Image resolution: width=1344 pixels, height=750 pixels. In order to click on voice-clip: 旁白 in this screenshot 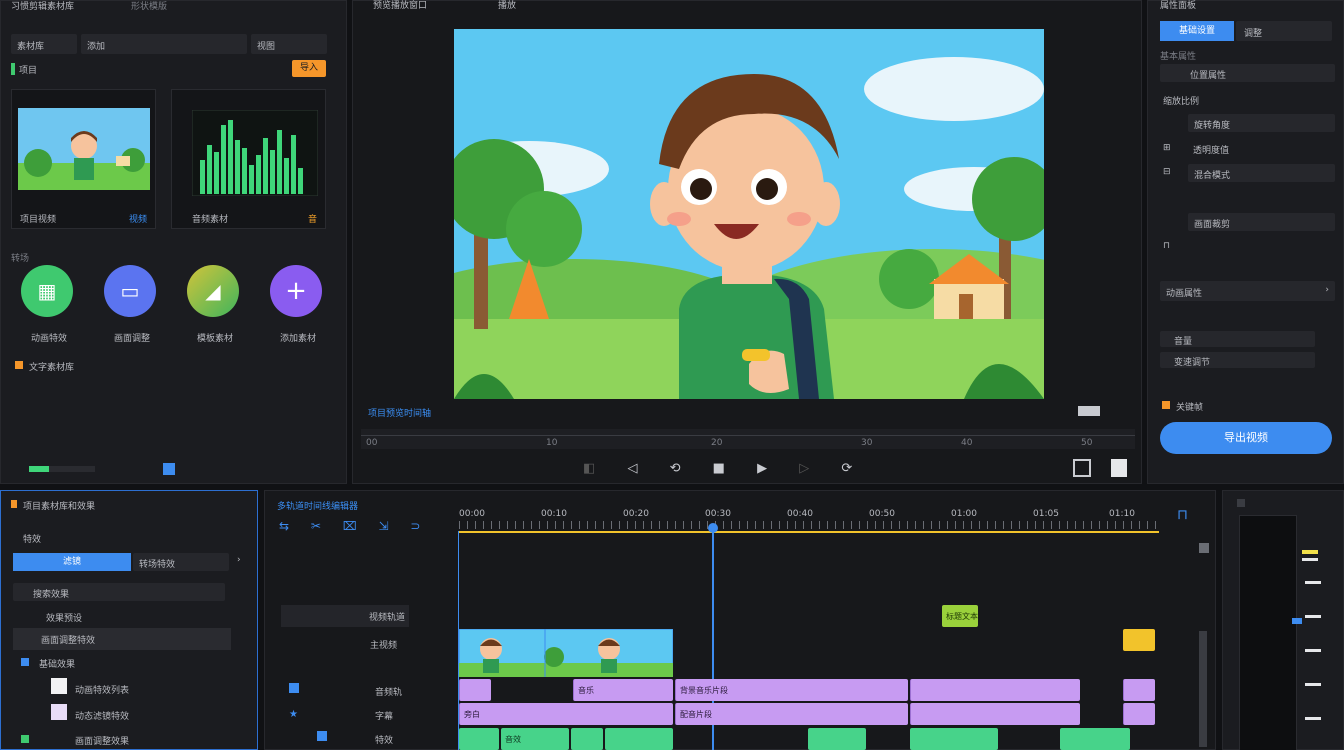, I will do `click(566, 714)`.